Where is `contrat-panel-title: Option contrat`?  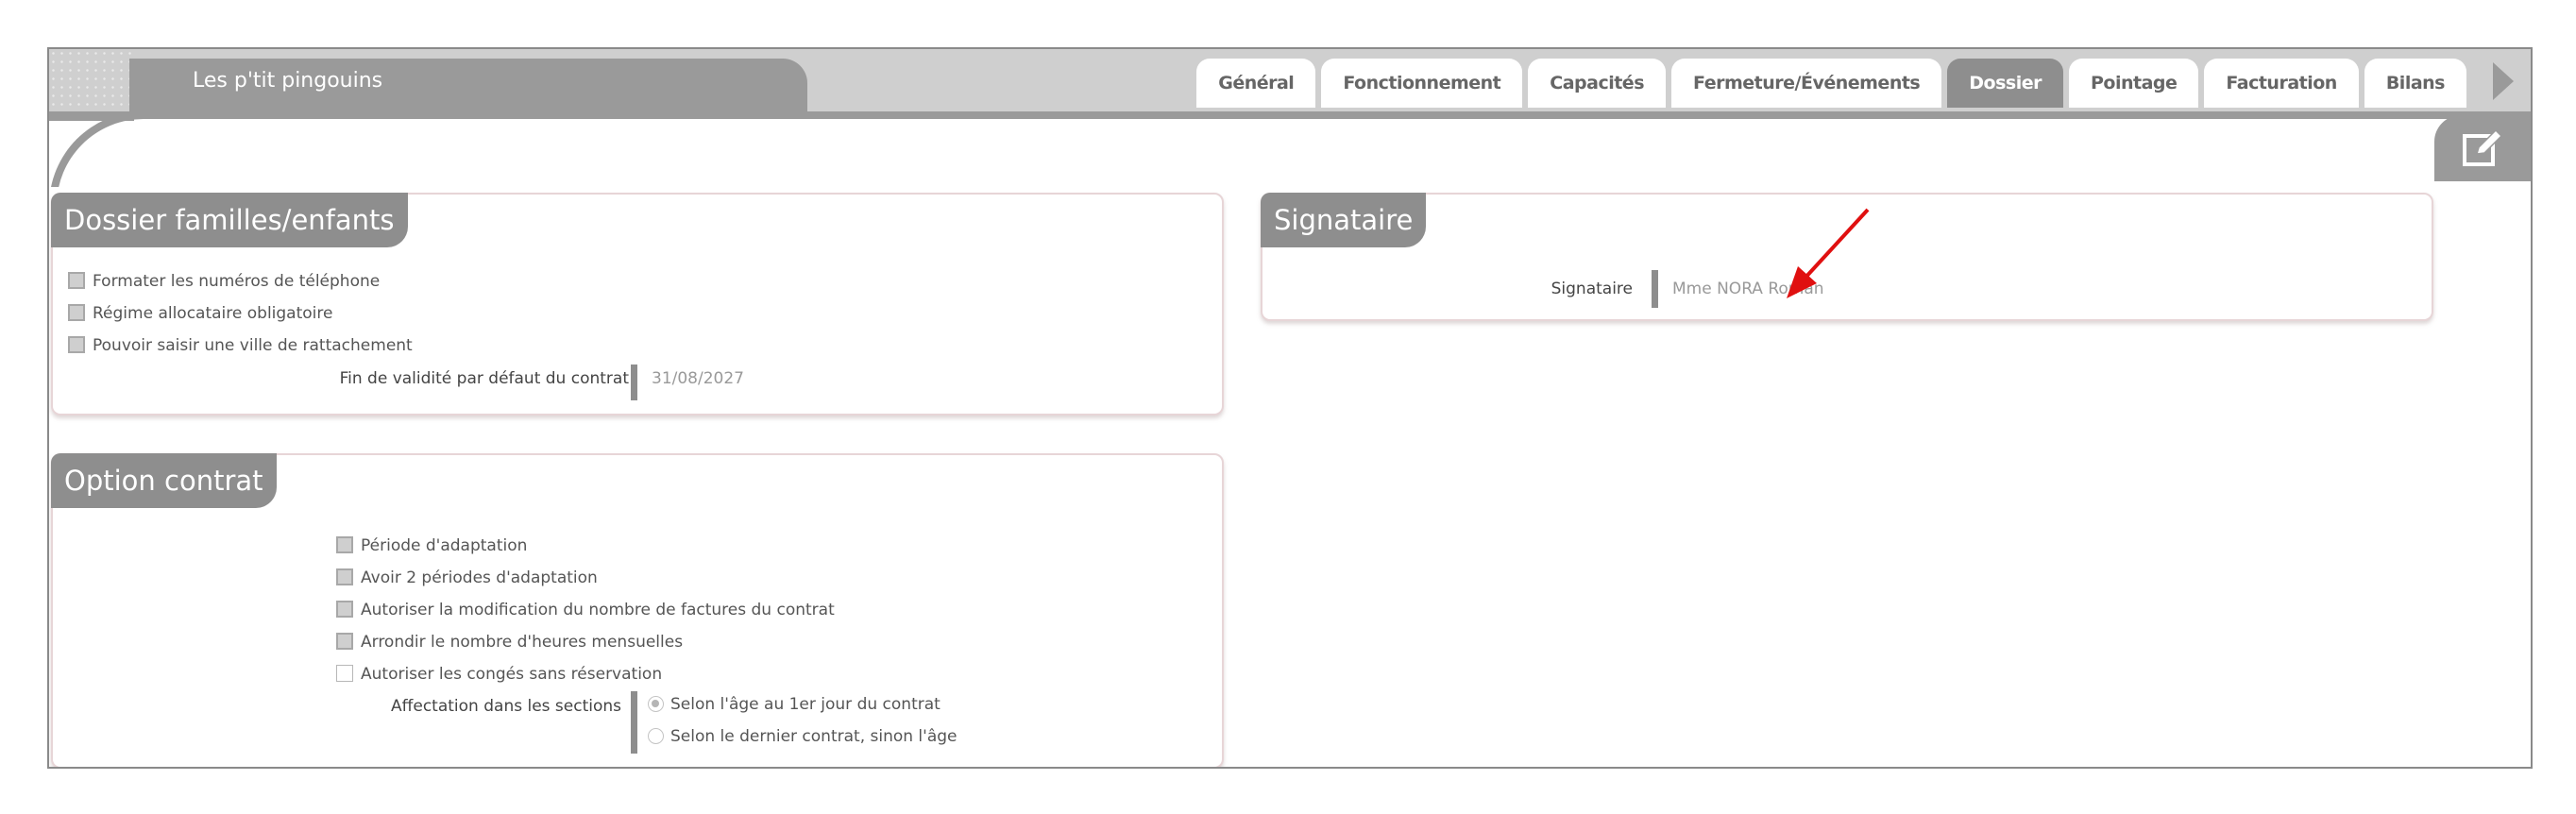
contrat-panel-title: Option contrat is located at coordinates (164, 480).